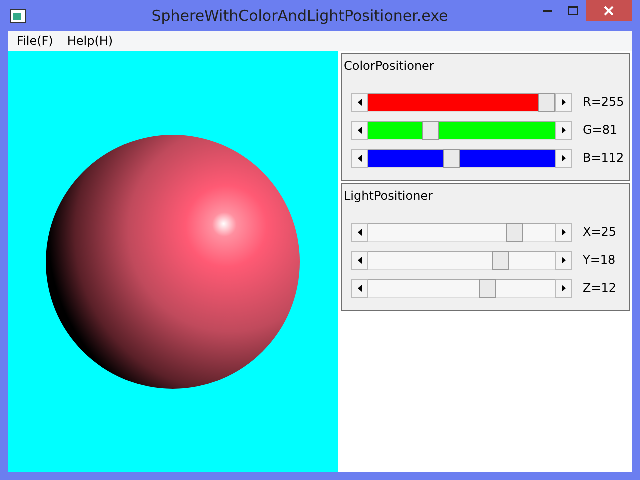 This screenshot has width=640, height=480. I want to click on minimize-icon, so click(547, 11).